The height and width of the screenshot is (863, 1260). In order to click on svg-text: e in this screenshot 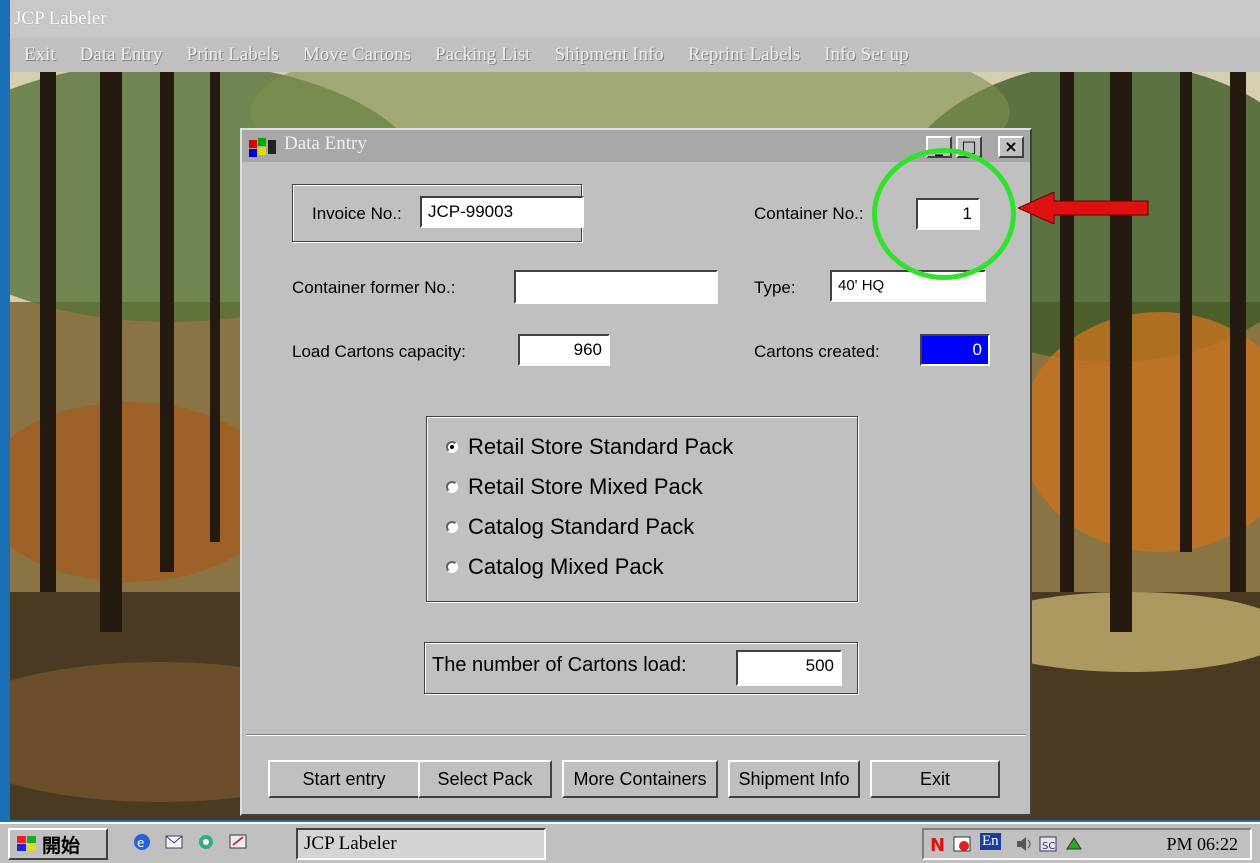, I will do `click(140, 843)`.